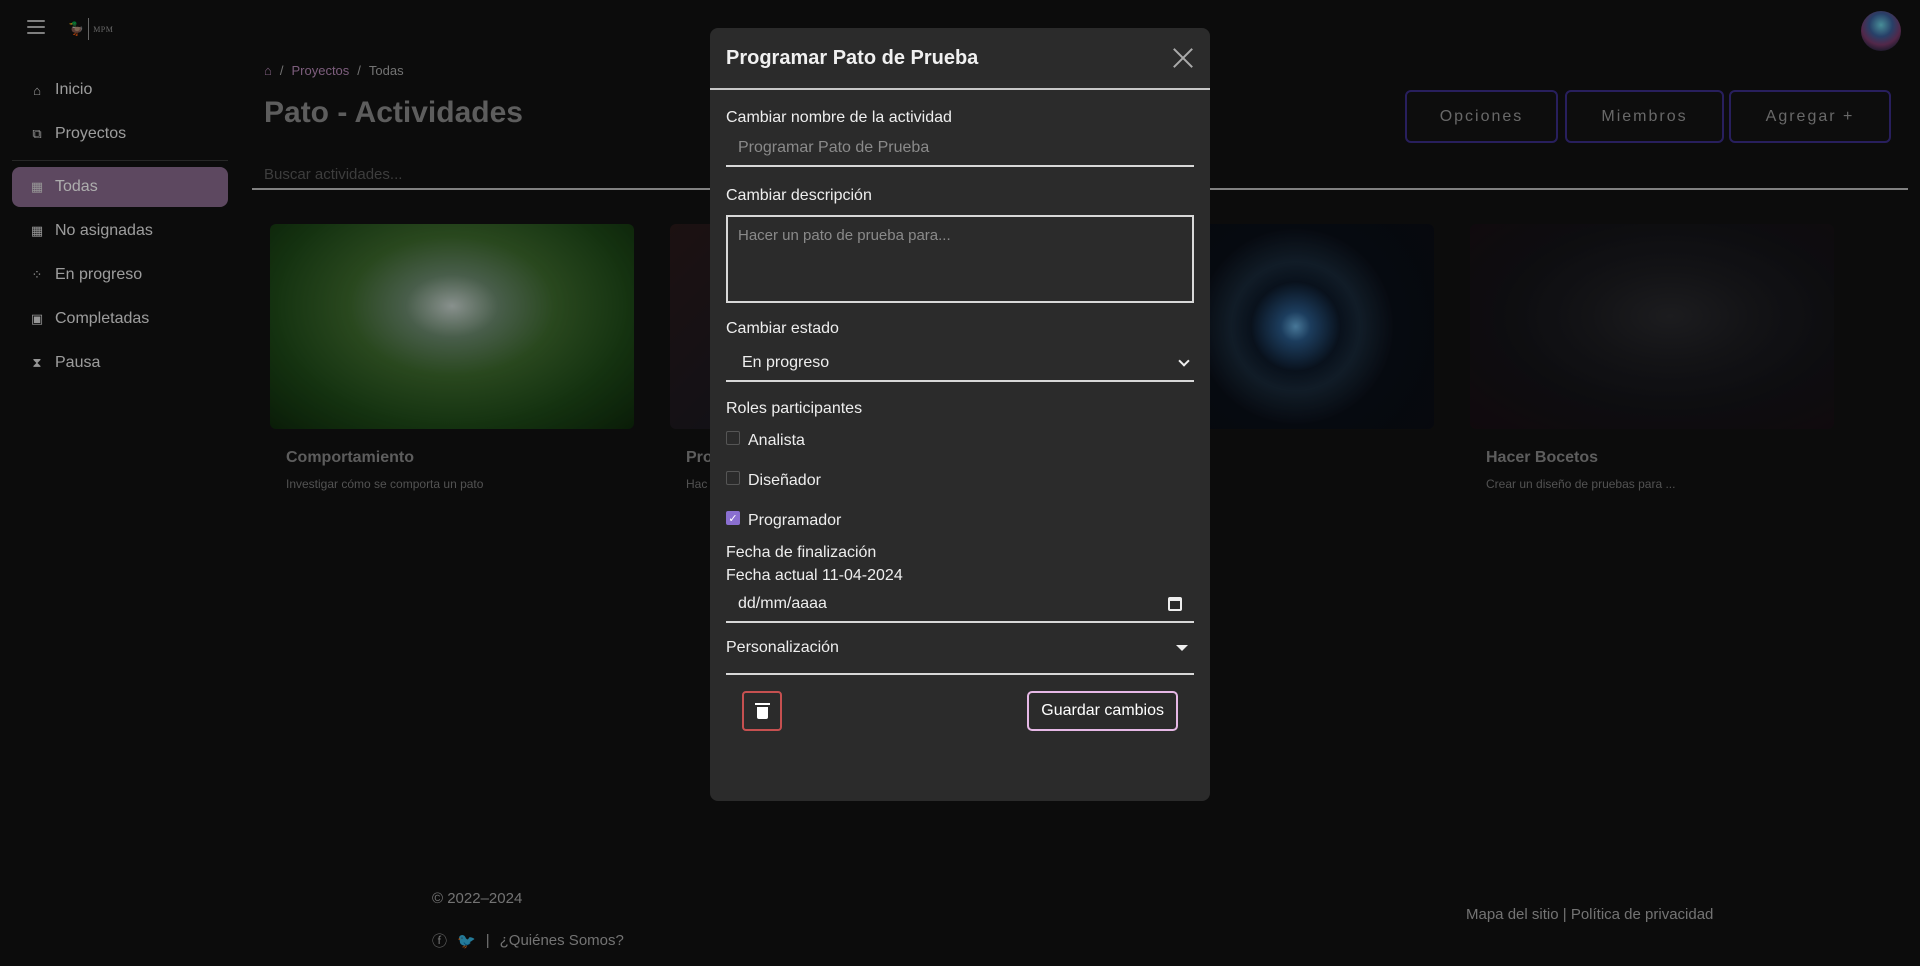  I want to click on role-label: Programador, so click(795, 520).